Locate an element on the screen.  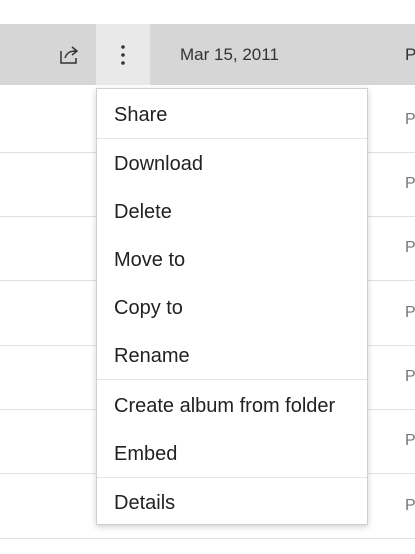
menu-item-copy-to: Copy to is located at coordinates (233, 308).